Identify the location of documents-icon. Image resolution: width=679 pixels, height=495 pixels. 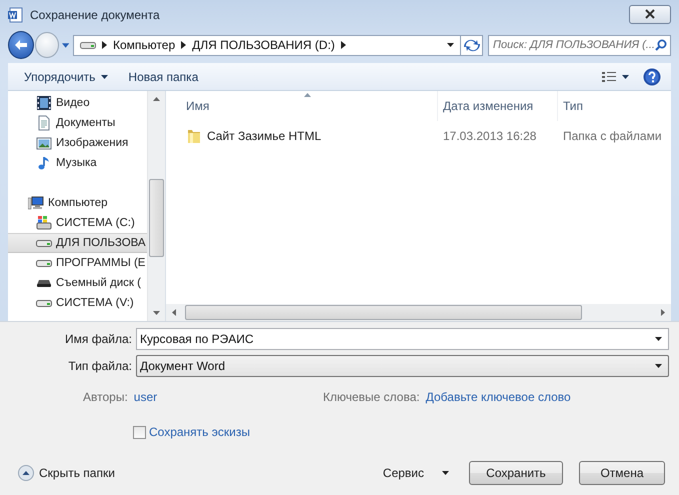
(44, 123).